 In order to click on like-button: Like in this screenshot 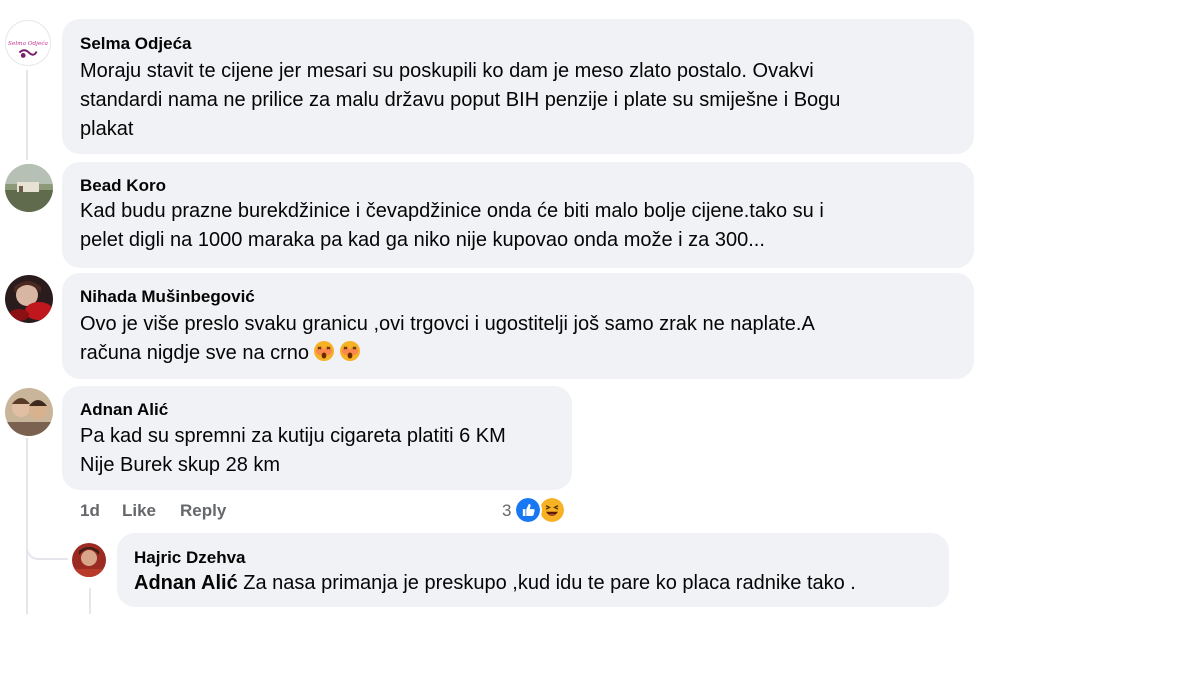, I will do `click(139, 511)`.